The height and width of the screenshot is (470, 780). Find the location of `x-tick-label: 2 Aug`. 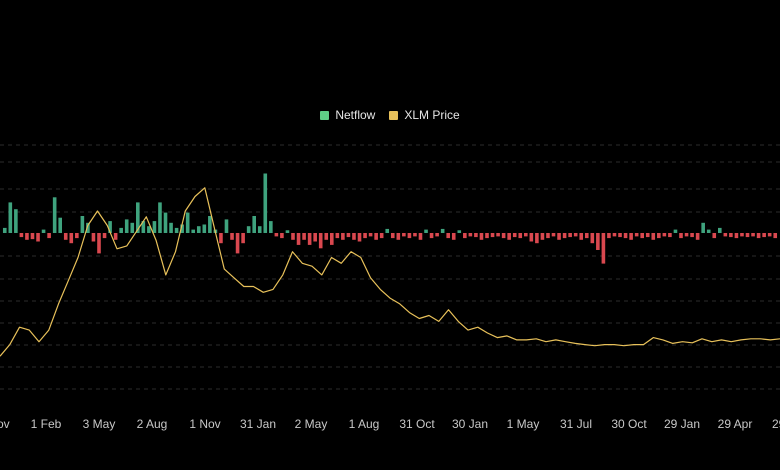

x-tick-label: 2 Aug is located at coordinates (152, 424).